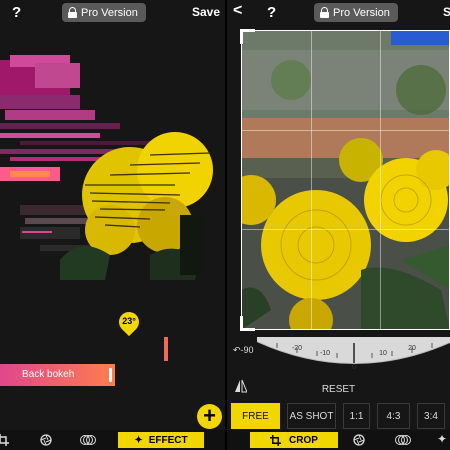  Describe the element at coordinates (338, 389) in the screenshot. I see `reset-button: RESET` at that location.